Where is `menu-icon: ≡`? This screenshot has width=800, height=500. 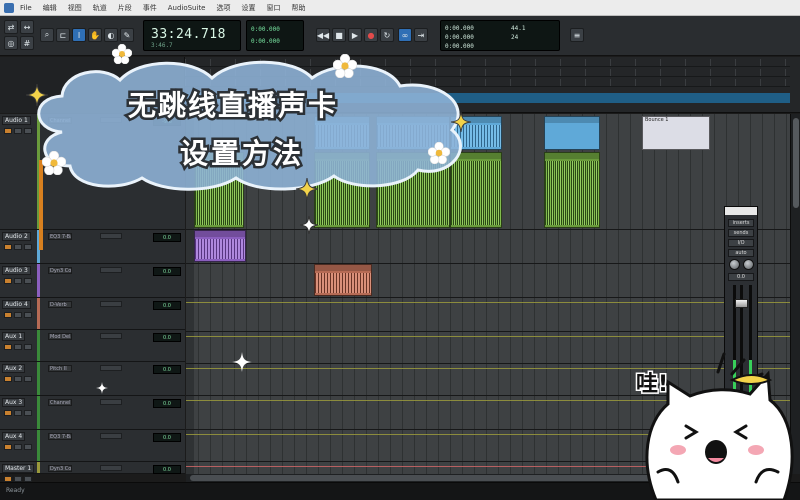
menu-icon: ≡ is located at coordinates (577, 35).